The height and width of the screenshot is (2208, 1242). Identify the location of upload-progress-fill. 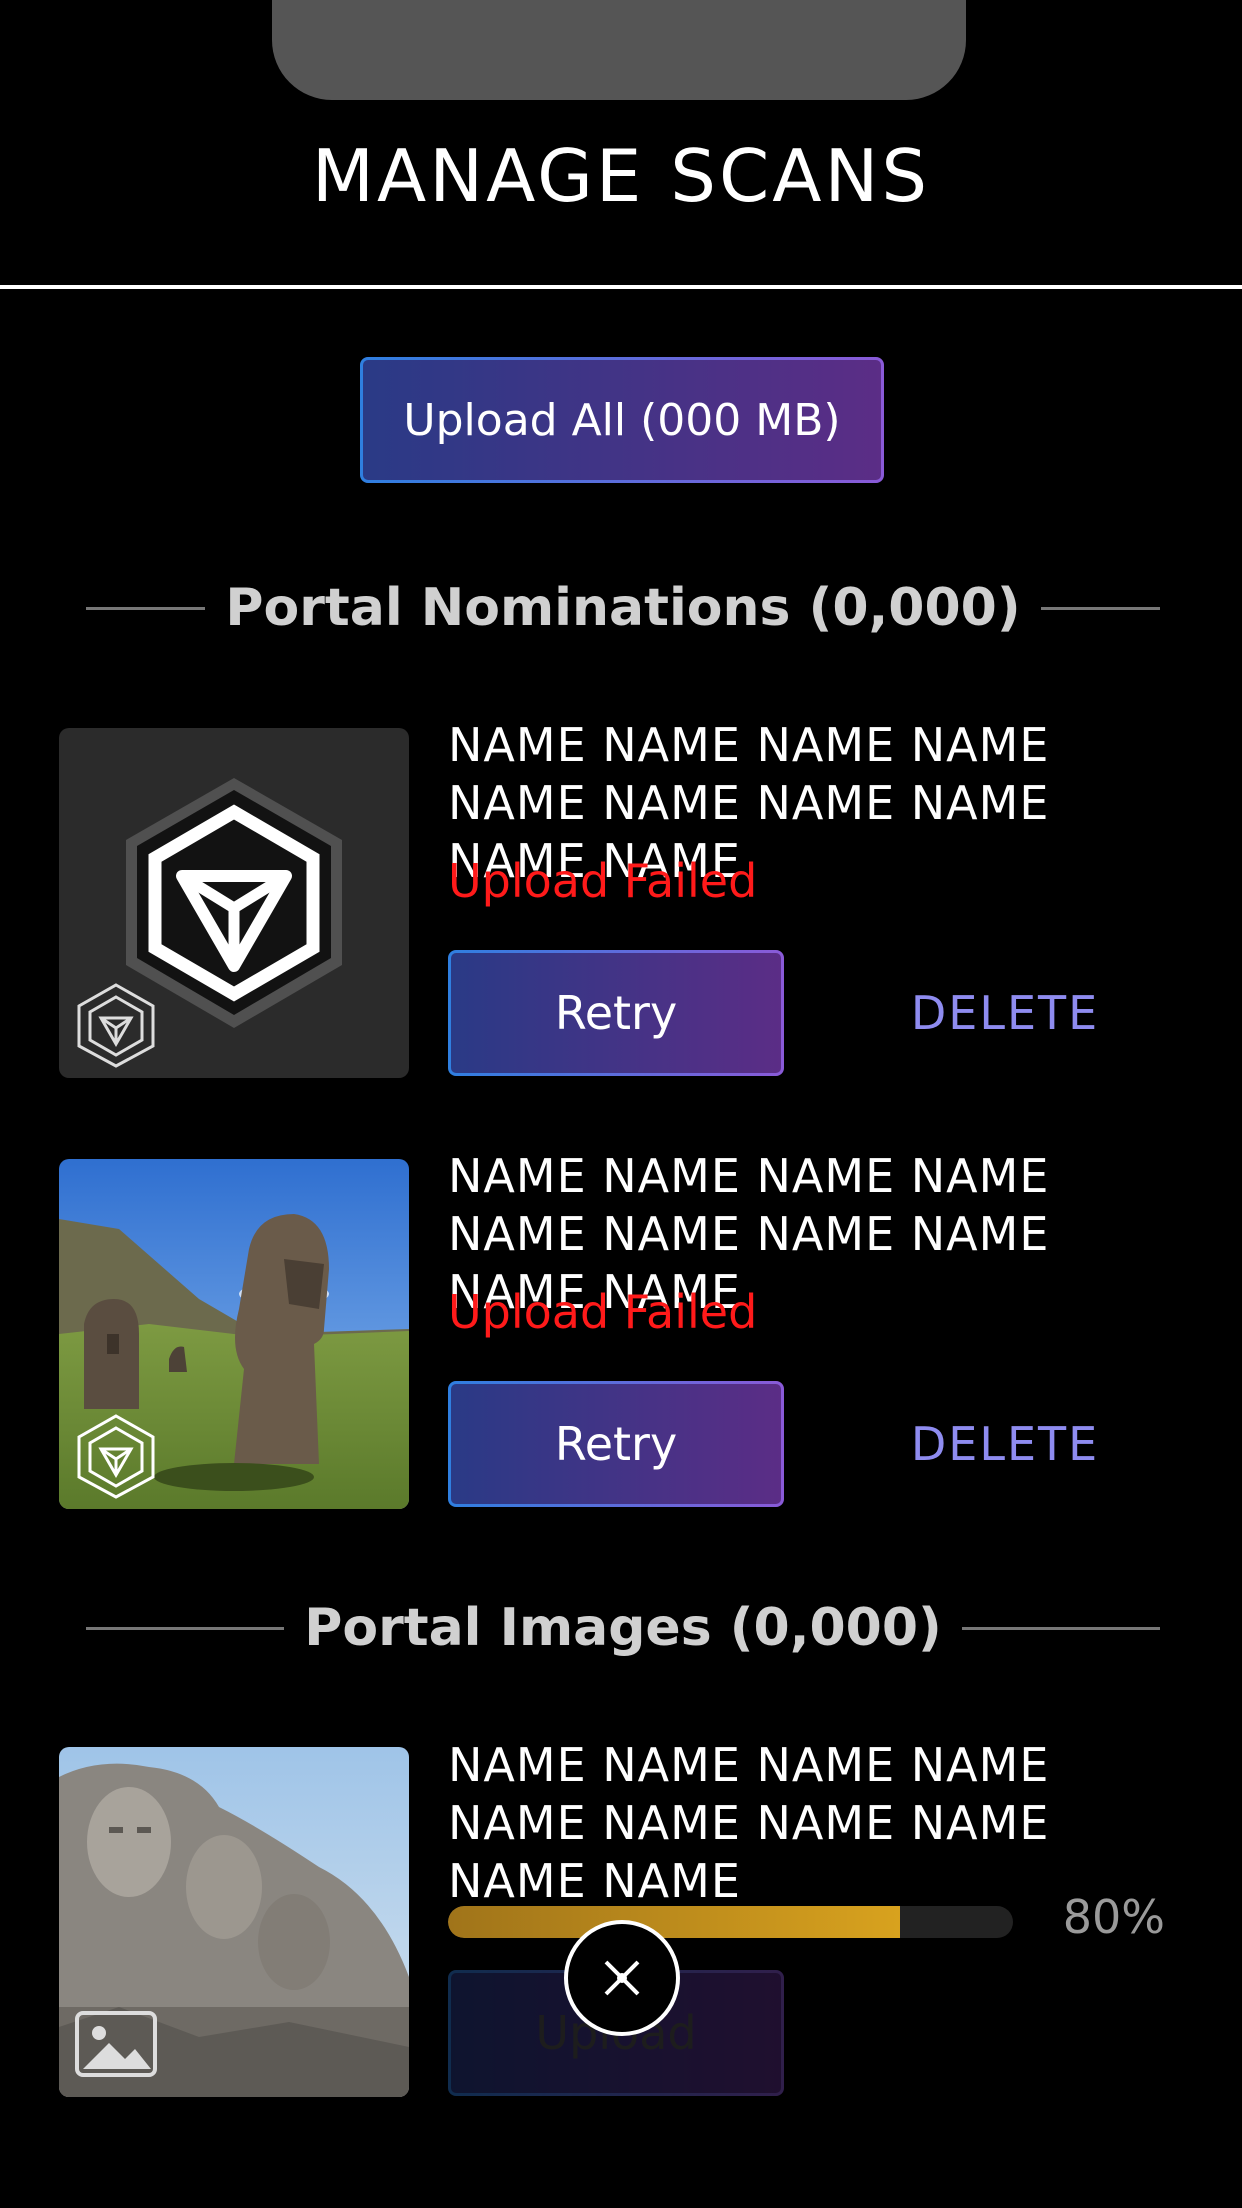
(674, 1922).